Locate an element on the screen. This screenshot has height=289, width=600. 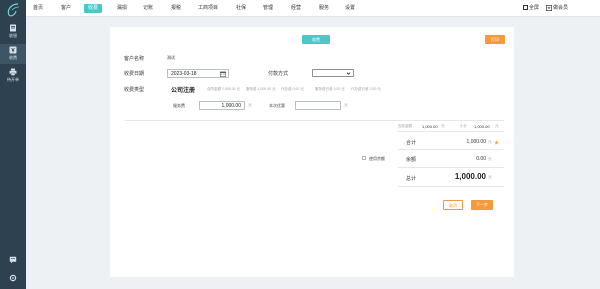
balance-label: 余额 is located at coordinates (411, 160).